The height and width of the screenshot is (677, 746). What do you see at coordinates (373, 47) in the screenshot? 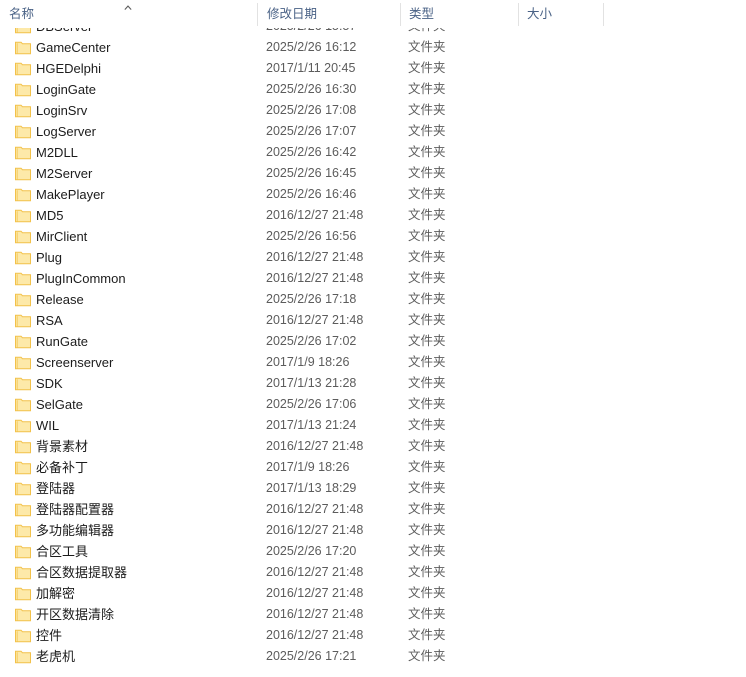
I see `file-row: GameCenter 2025/2/26 16:12 文件夹` at bounding box center [373, 47].